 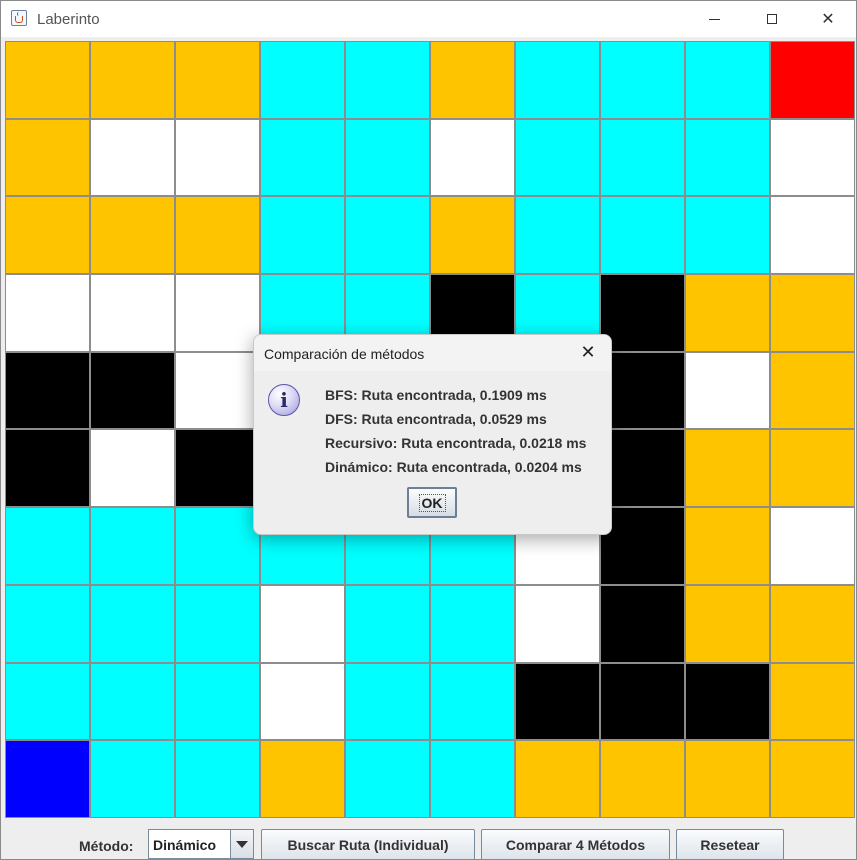 What do you see at coordinates (201, 844) in the screenshot?
I see `method-select: Dinámico` at bounding box center [201, 844].